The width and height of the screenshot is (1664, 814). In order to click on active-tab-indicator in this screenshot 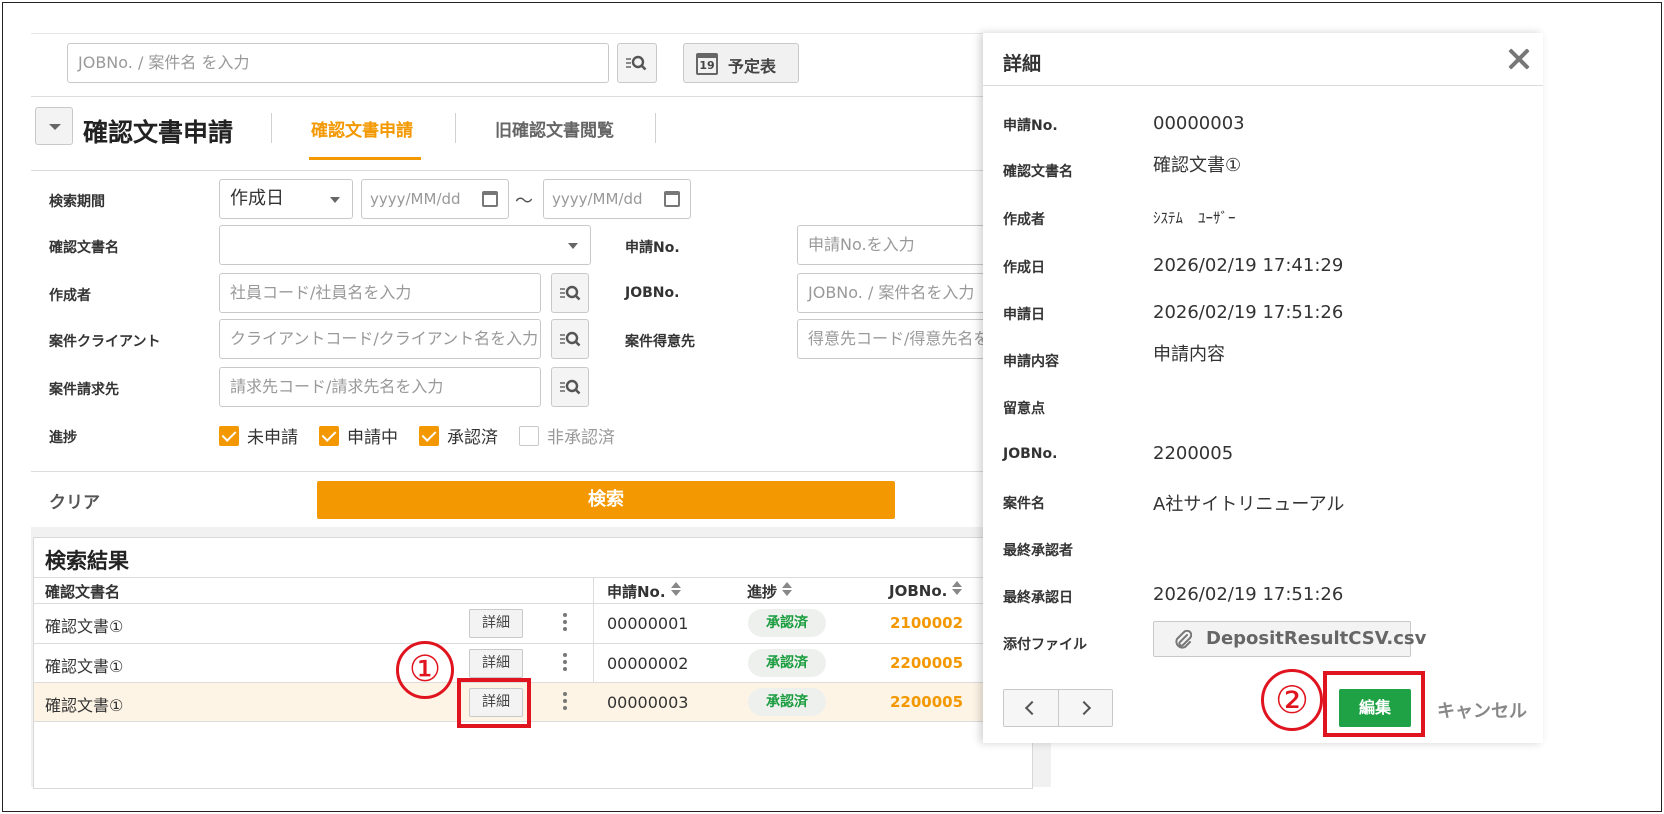, I will do `click(365, 158)`.